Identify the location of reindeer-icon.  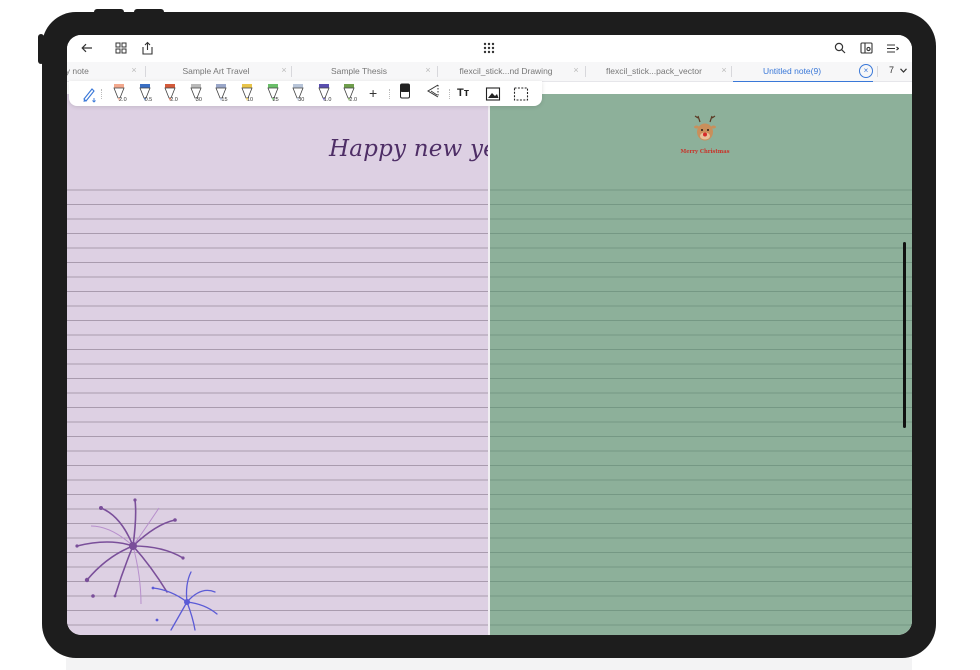
(705, 128).